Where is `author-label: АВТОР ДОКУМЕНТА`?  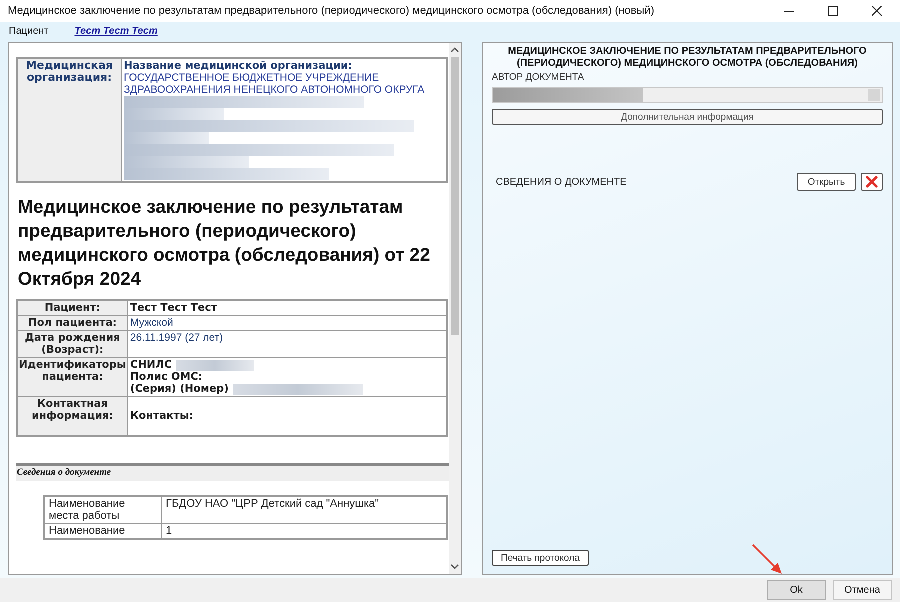 author-label: АВТОР ДОКУМЕНТА is located at coordinates (539, 77).